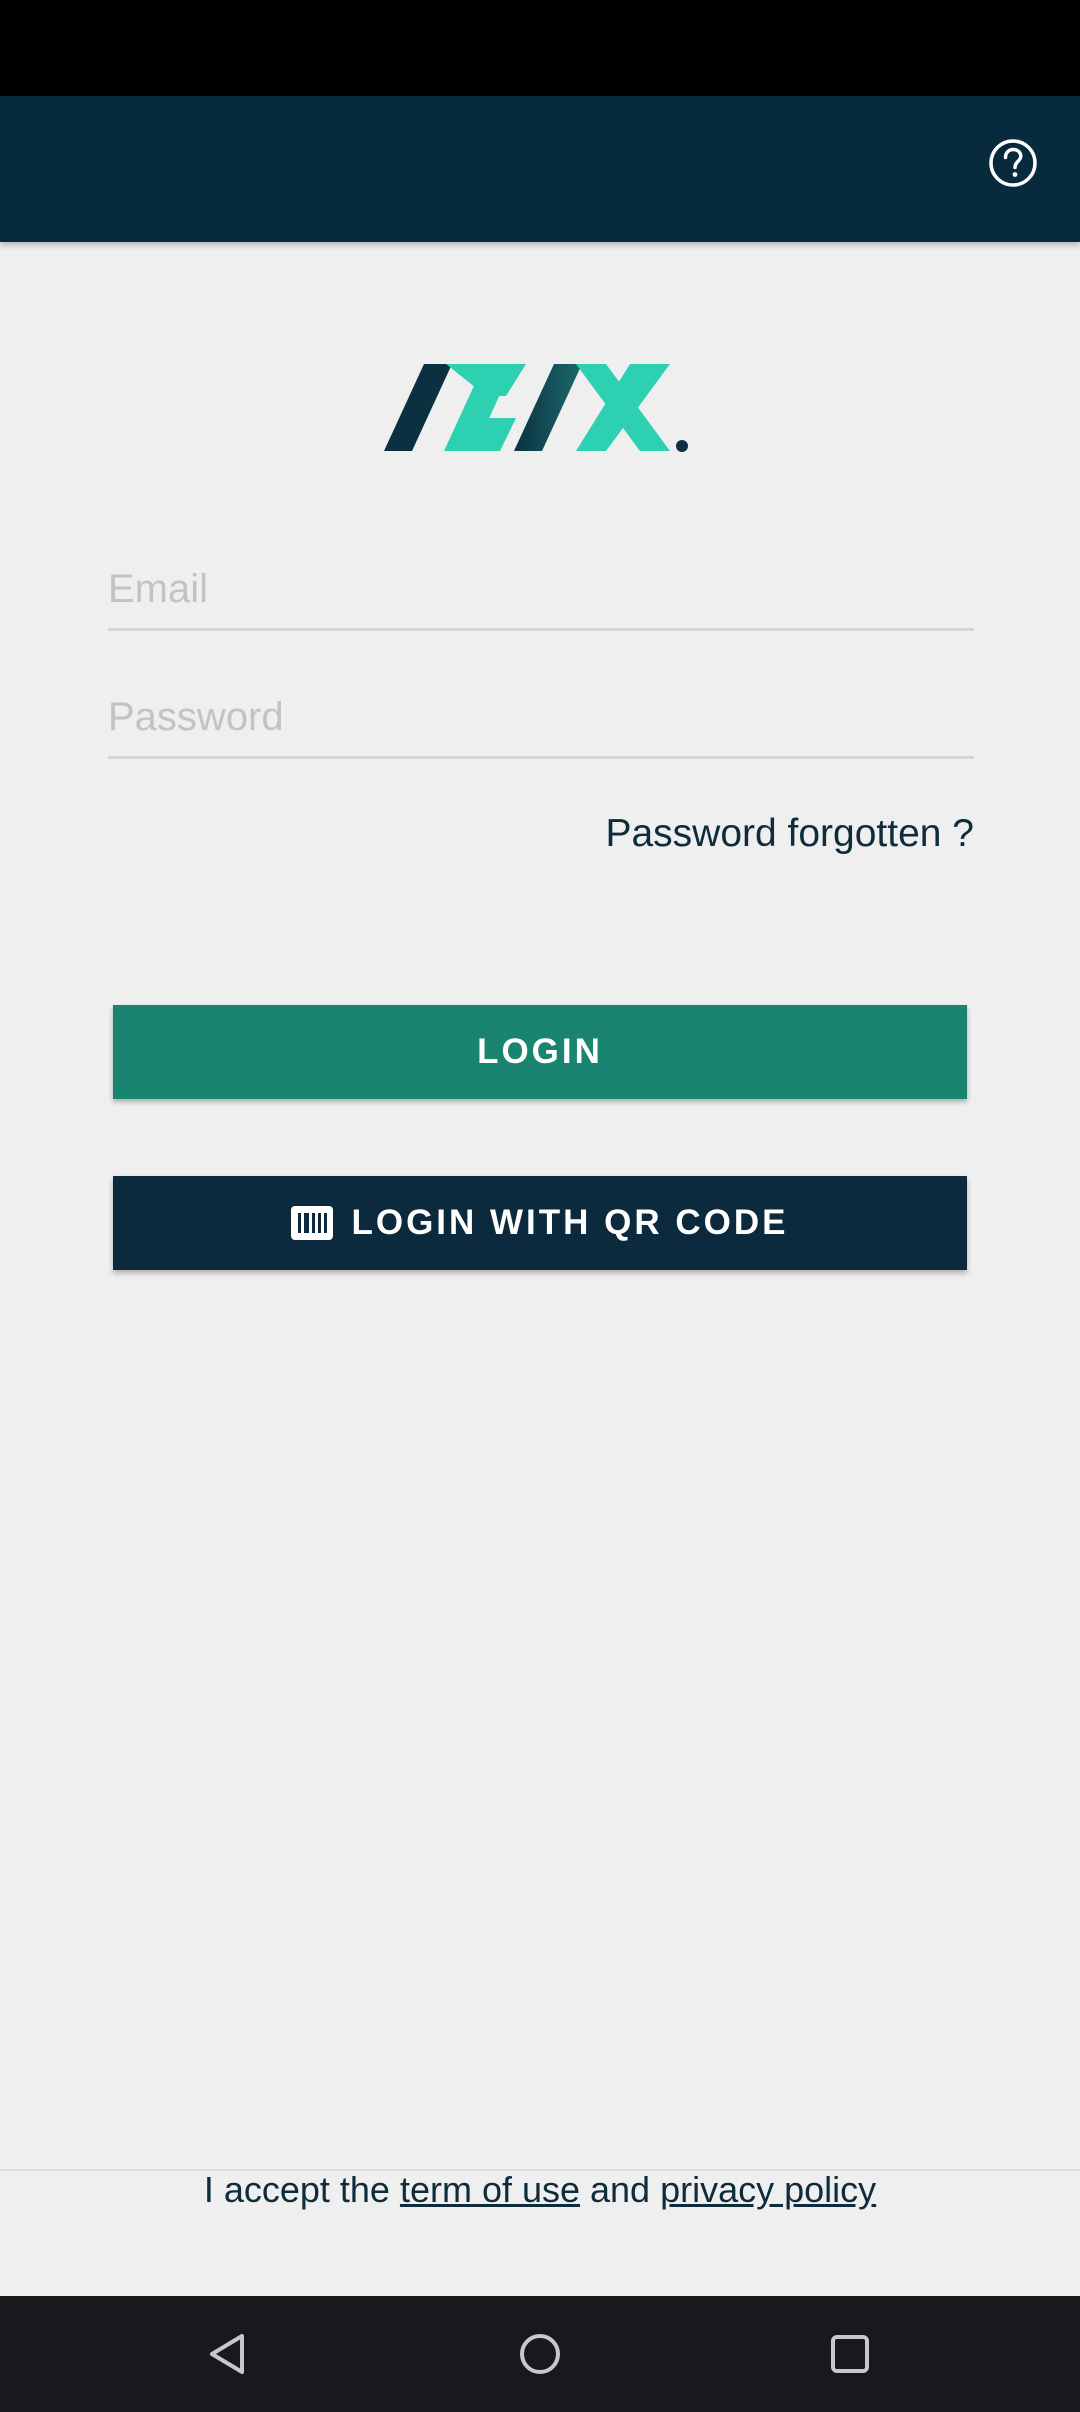  I want to click on login-button: LOGIN, so click(540, 1052).